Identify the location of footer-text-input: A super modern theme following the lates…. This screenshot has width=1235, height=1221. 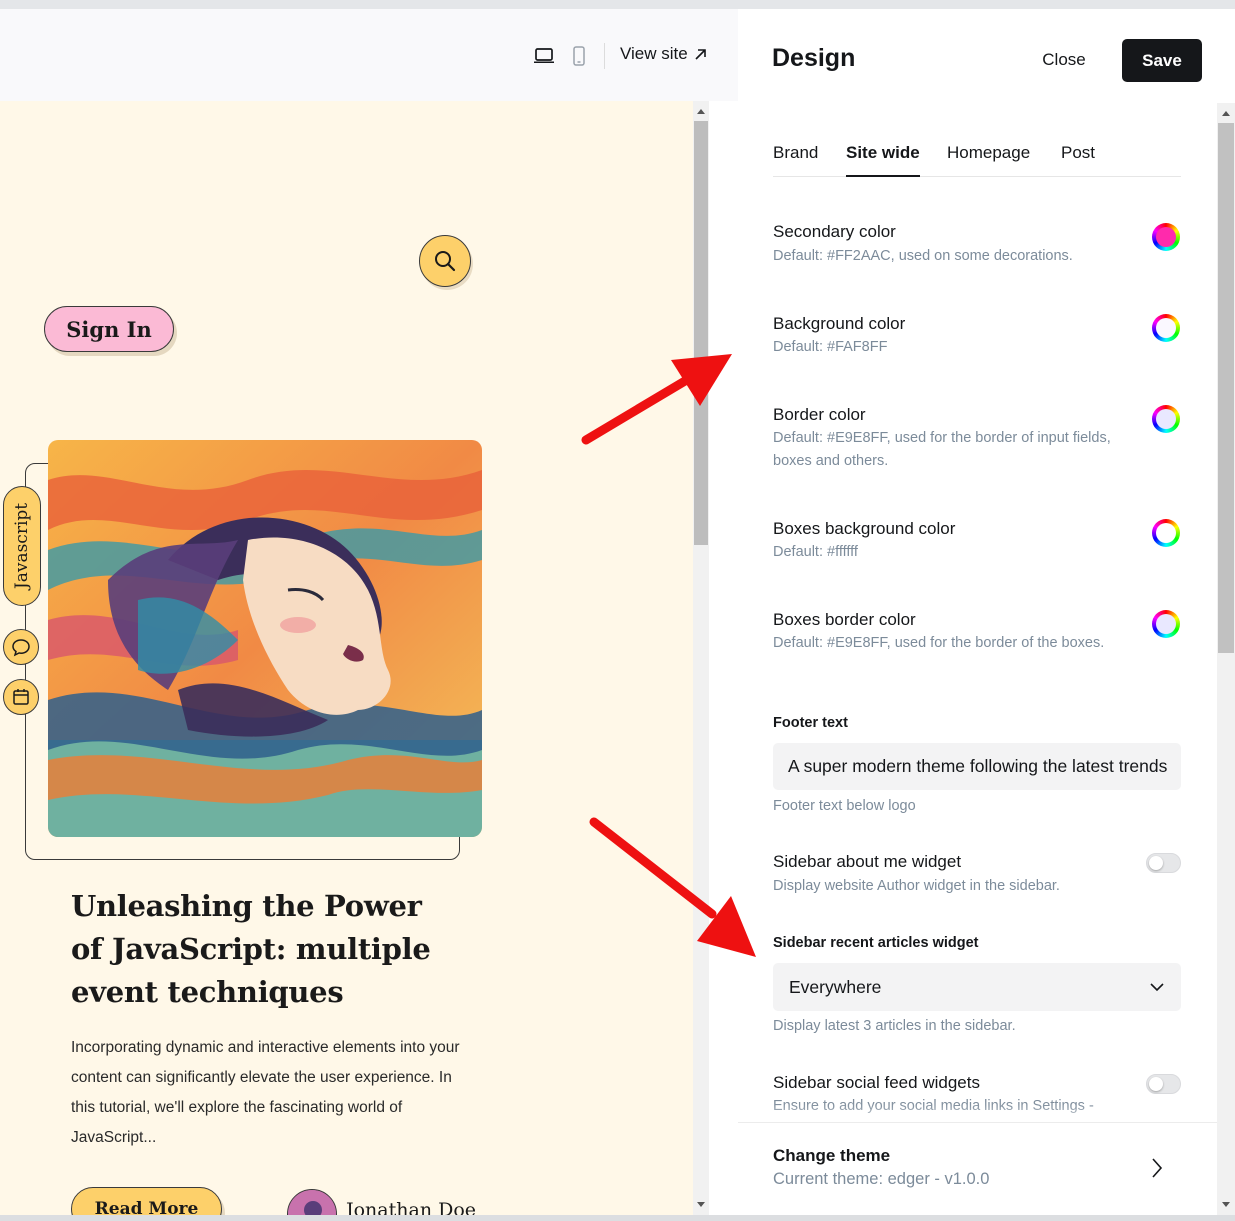
(977, 766).